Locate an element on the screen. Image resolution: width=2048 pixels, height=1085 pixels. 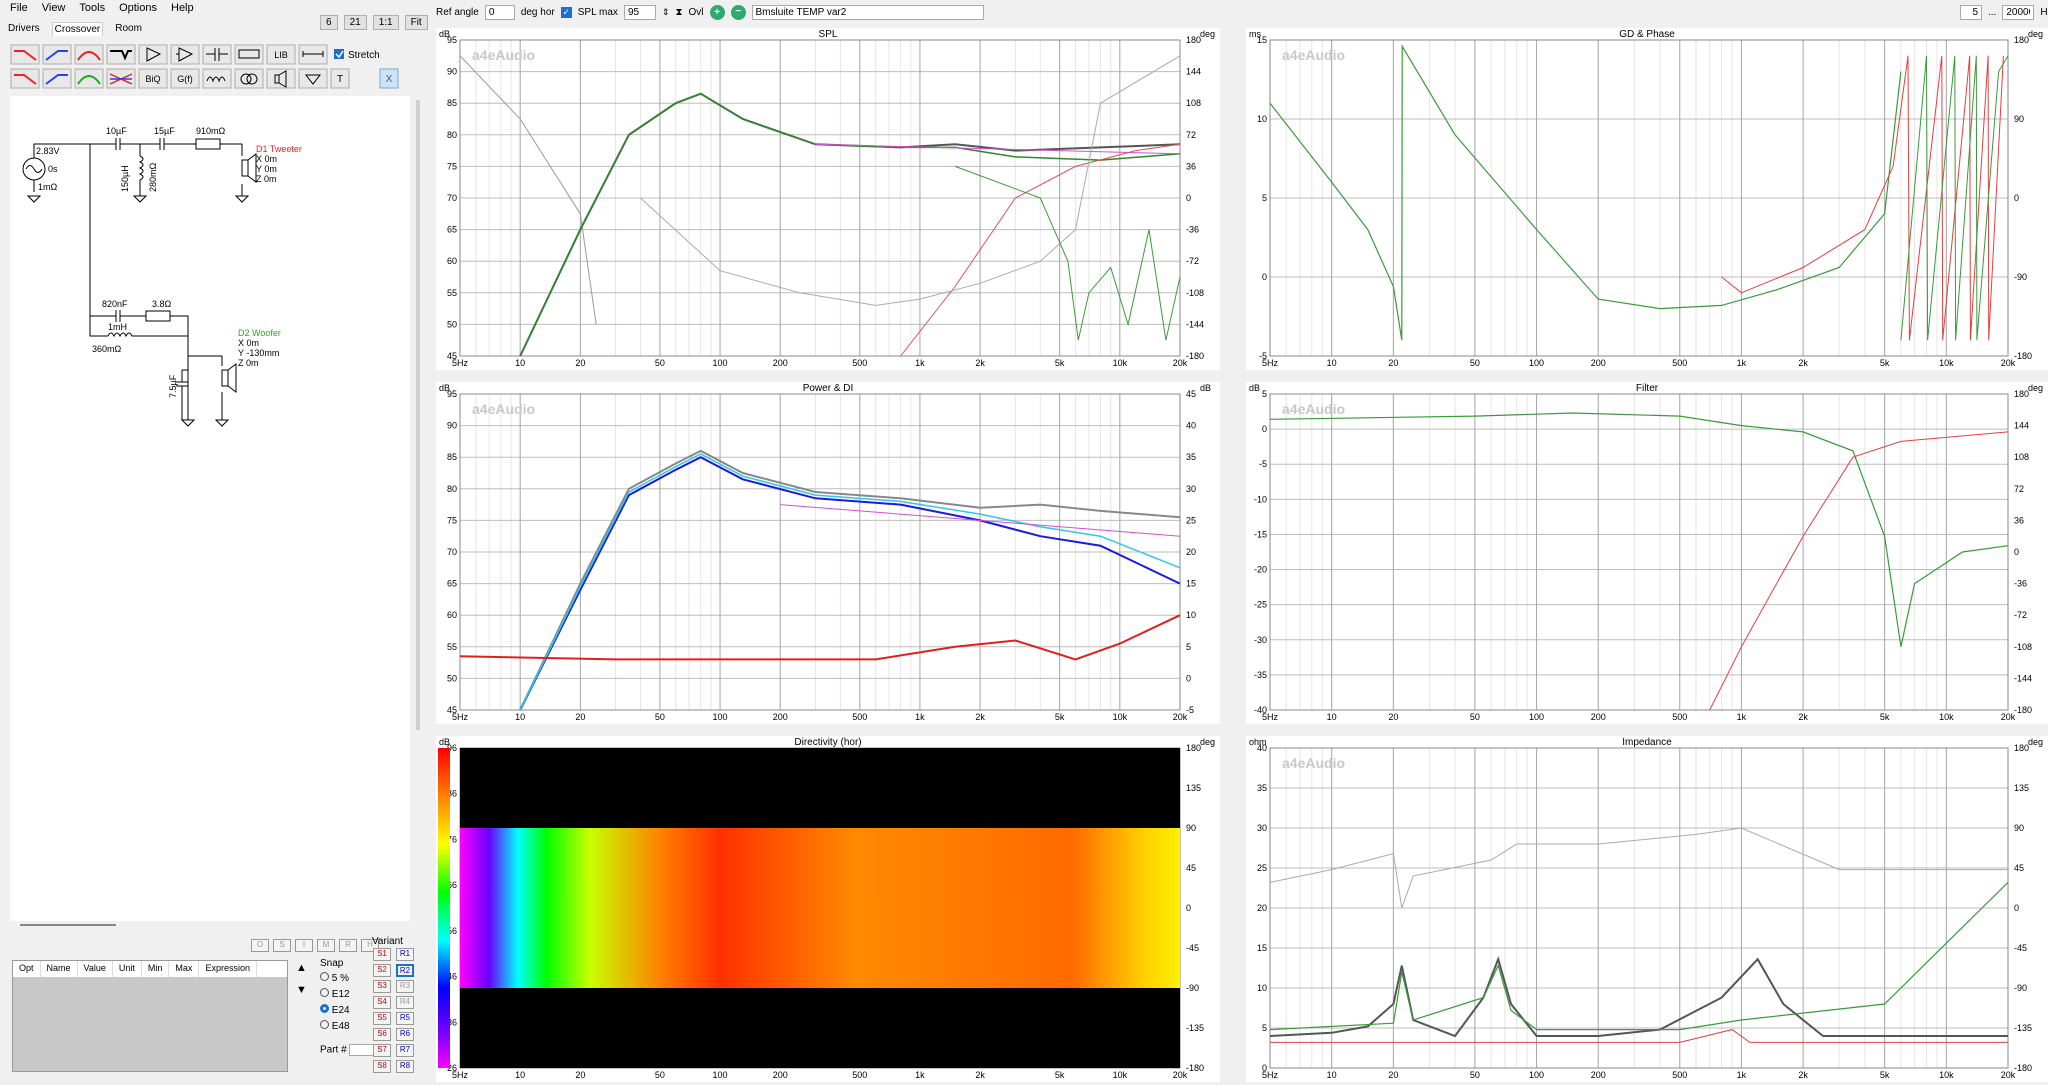
menu-tools: Tools is located at coordinates (92, 9).